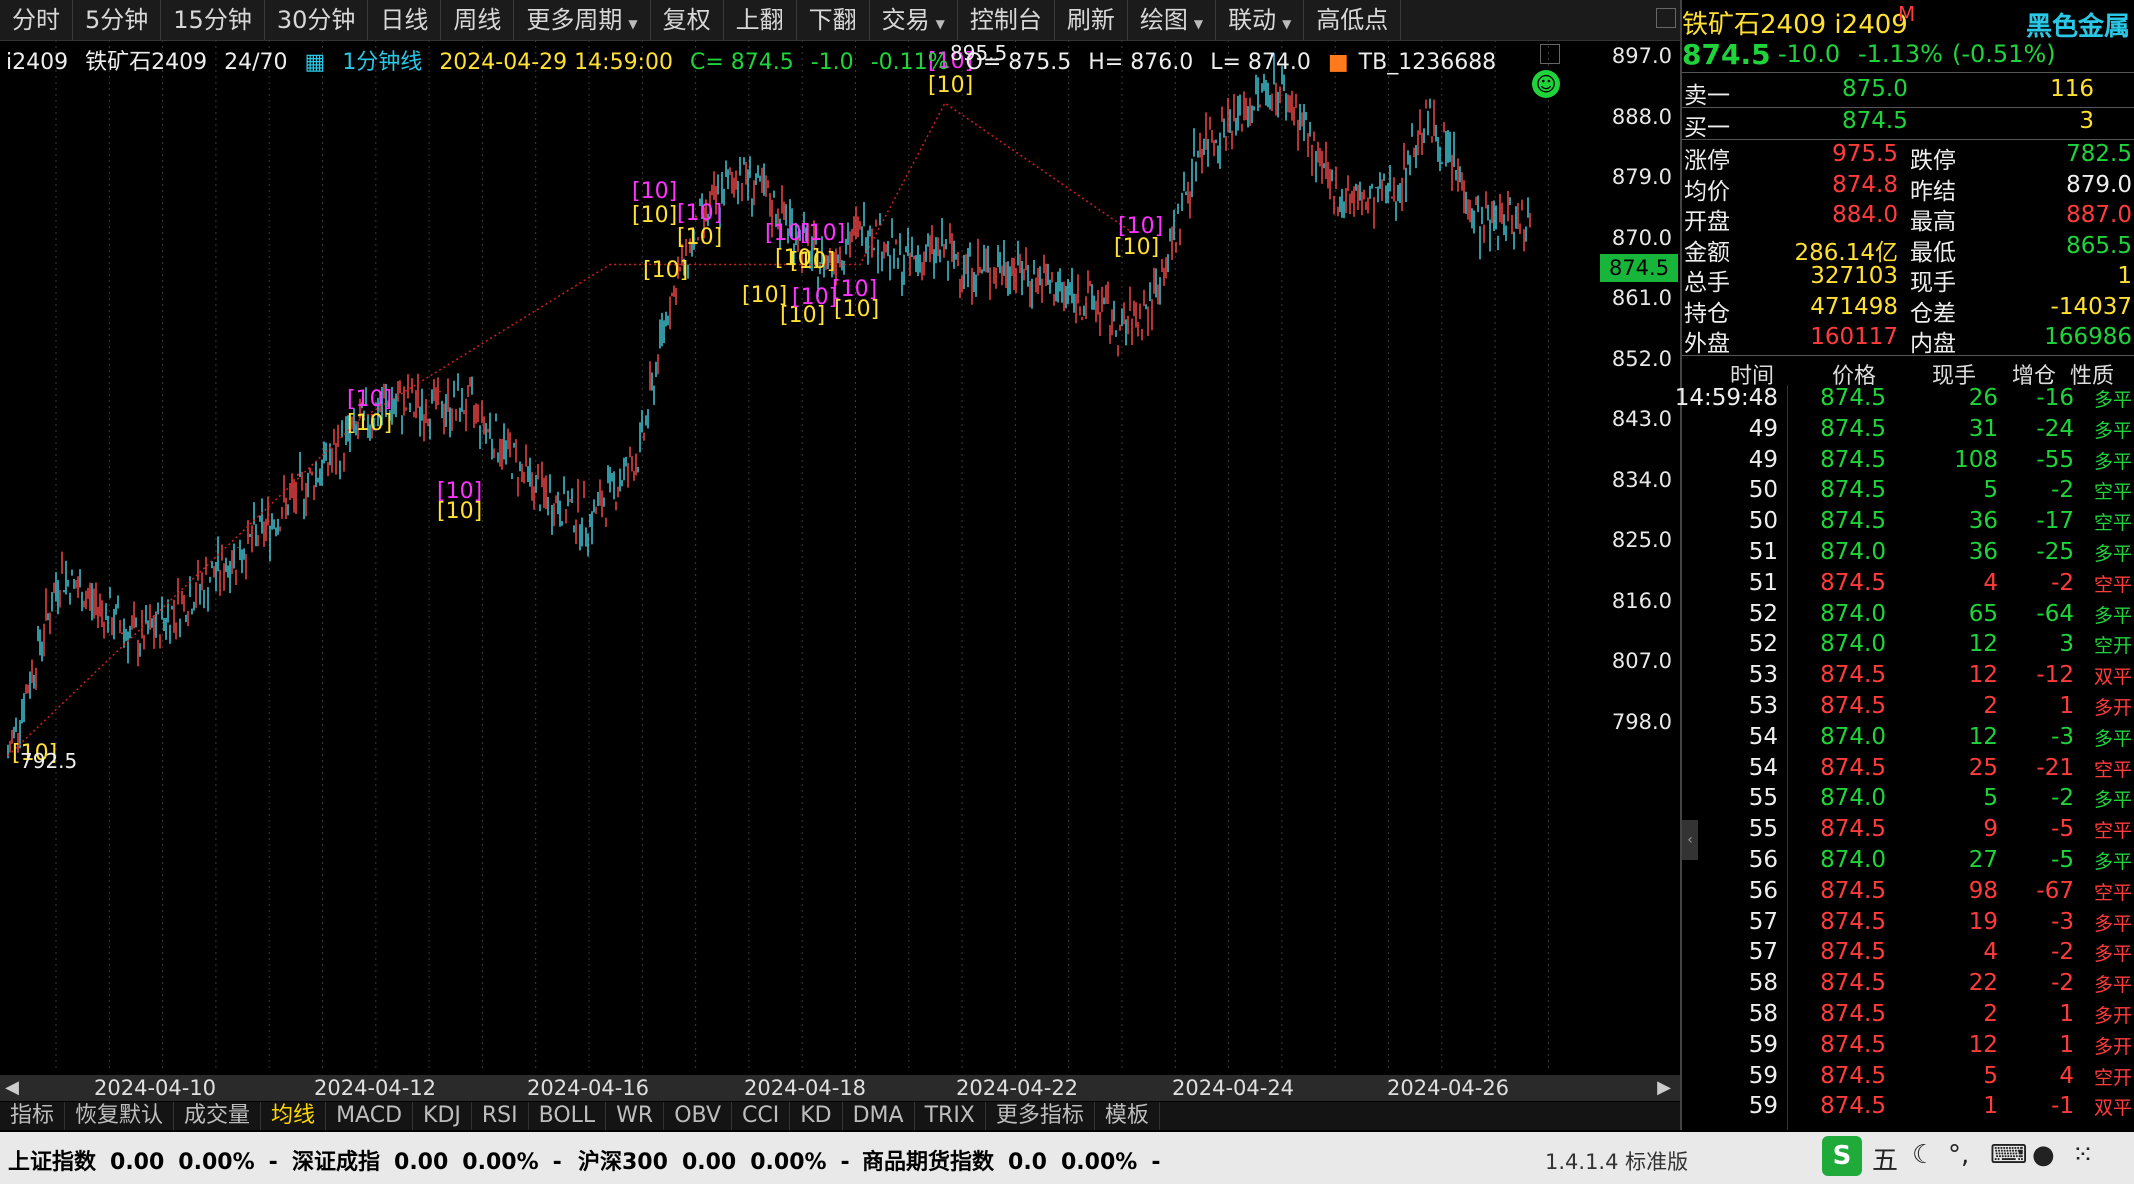 The height and width of the screenshot is (1184, 2134). Describe the element at coordinates (1908, 924) in the screenshot. I see `tick-row: 57 874.5 19 -3 多平` at that location.